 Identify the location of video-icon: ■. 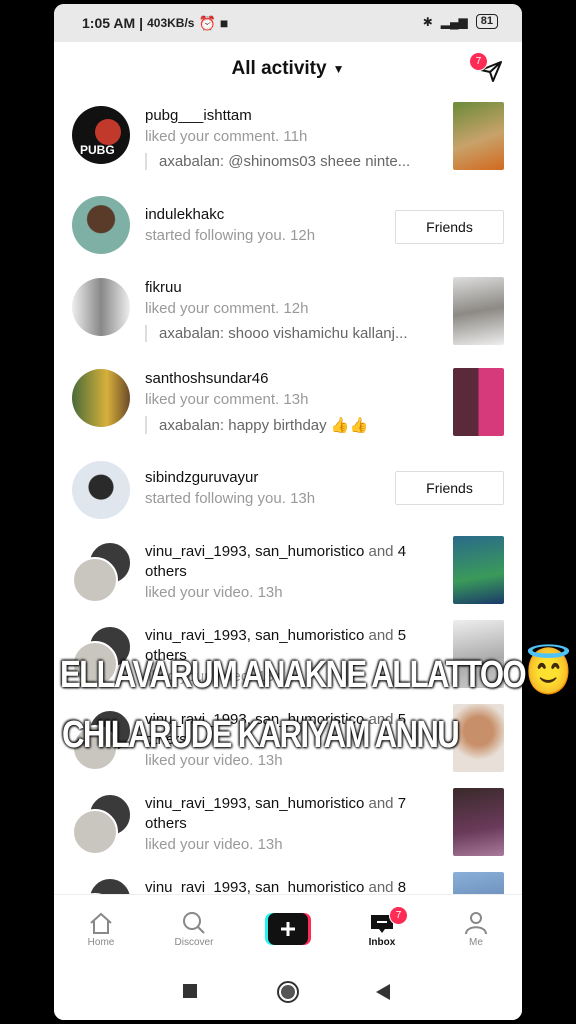
(224, 23).